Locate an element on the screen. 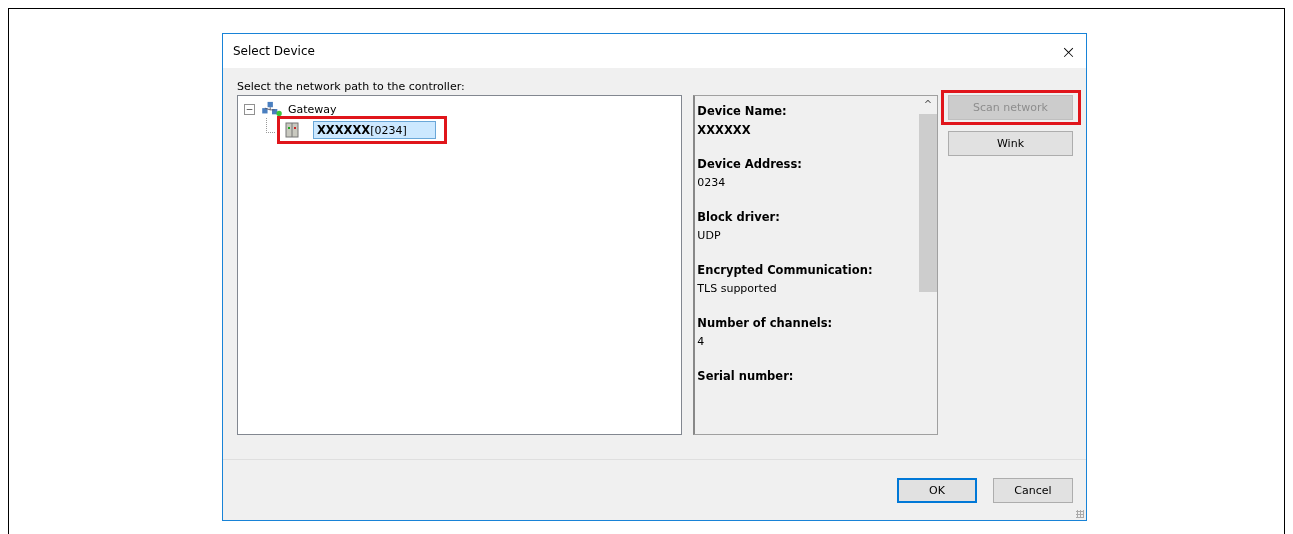 Image resolution: width=1293 pixels, height=534 pixels. detail-label: Device Address: is located at coordinates (750, 164).